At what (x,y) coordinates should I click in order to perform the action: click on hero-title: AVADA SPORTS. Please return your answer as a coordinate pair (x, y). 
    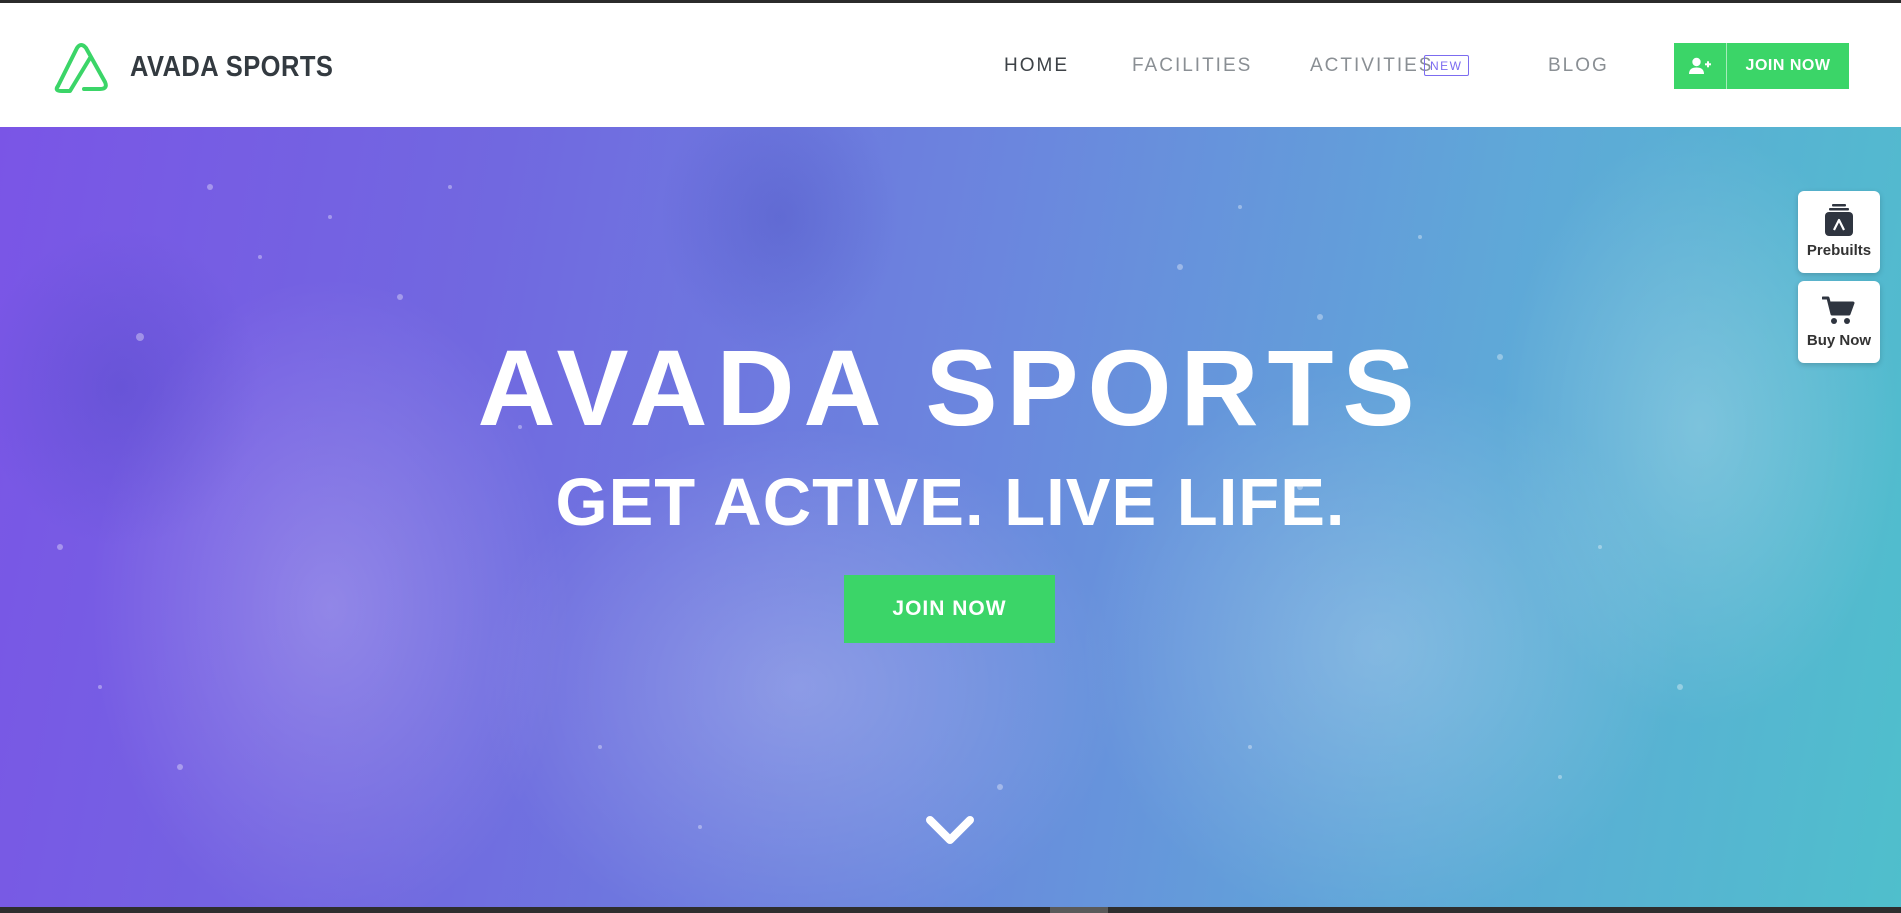
    Looking at the image, I should click on (950, 387).